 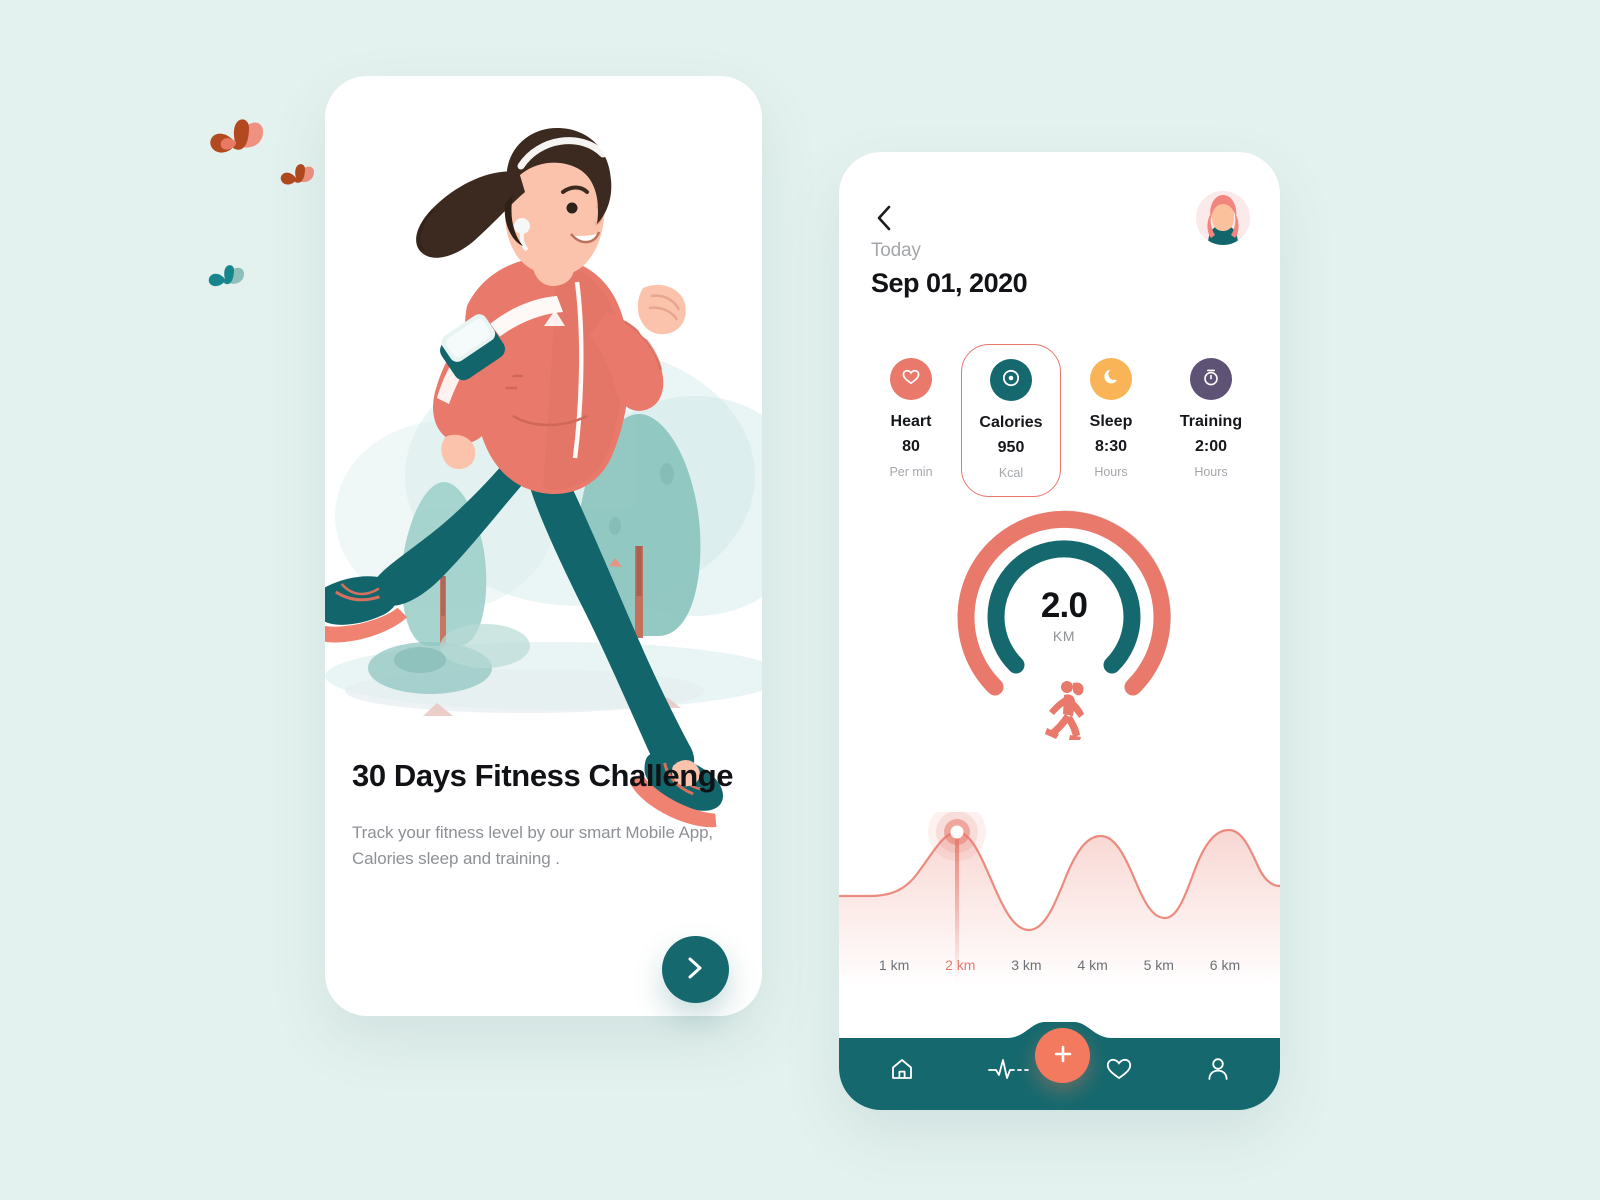 What do you see at coordinates (911, 446) in the screenshot?
I see `stat-value: 80` at bounding box center [911, 446].